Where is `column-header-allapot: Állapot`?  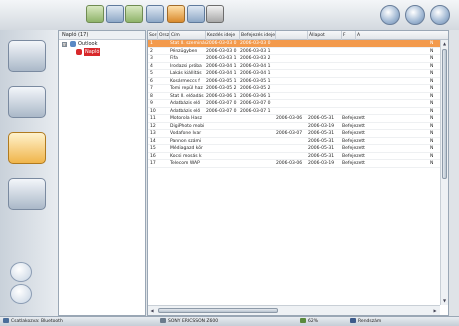
column-header-allapot: Állapot is located at coordinates (325, 35).